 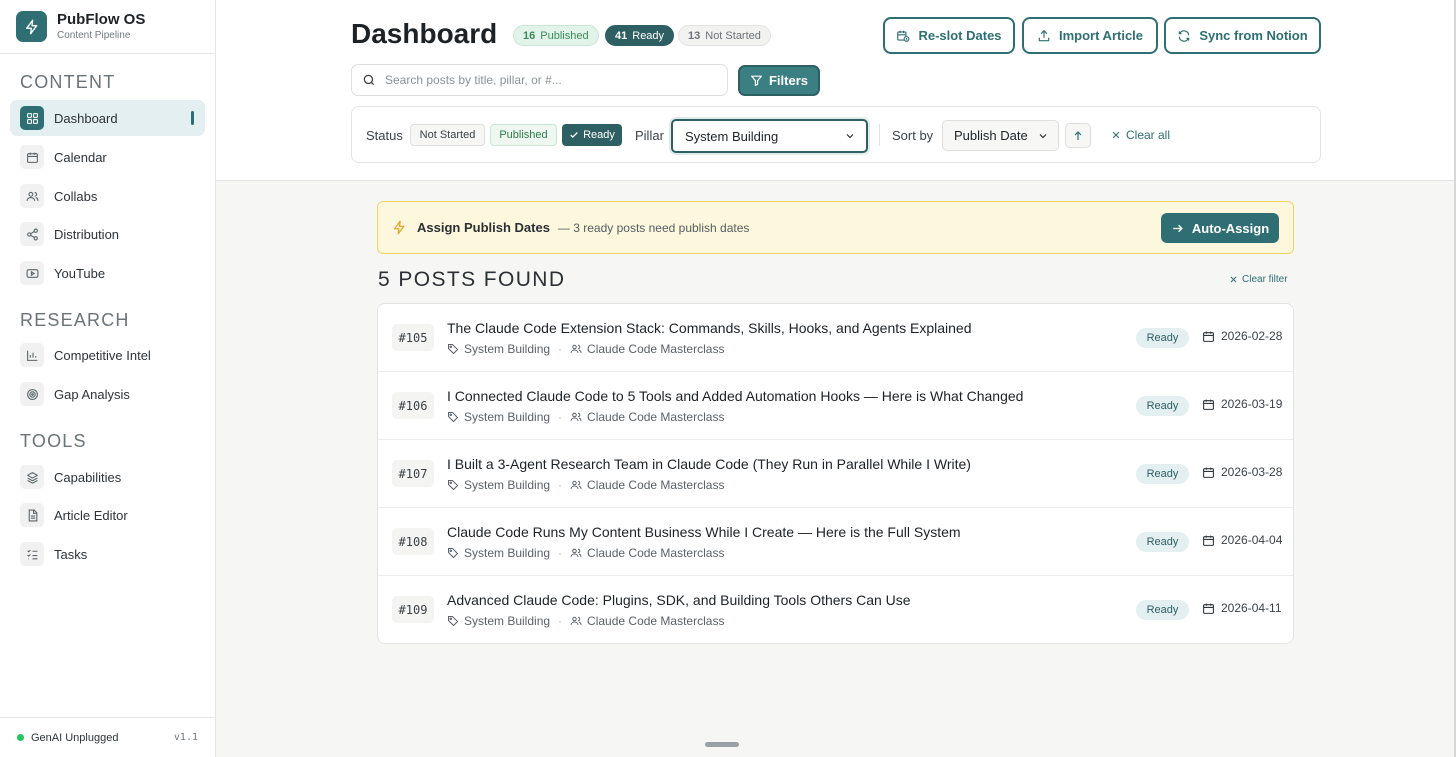 I want to click on sidebar-item-competitive-intel: Competitive Intel, so click(x=107, y=355).